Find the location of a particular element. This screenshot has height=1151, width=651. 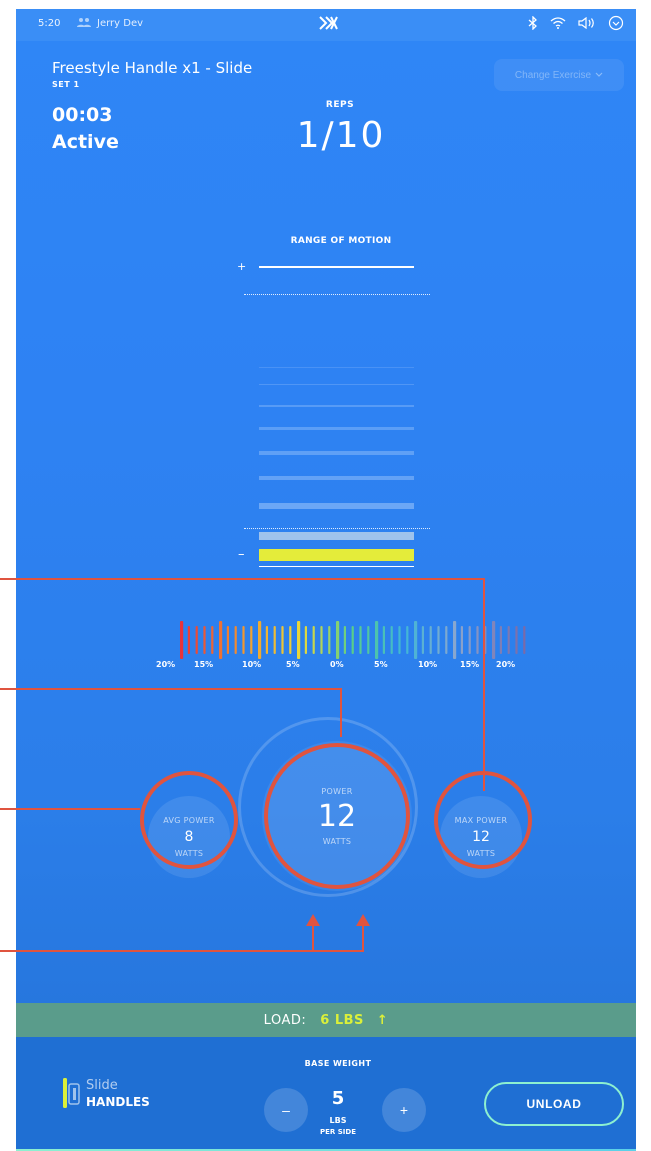

handles-icon is located at coordinates (72, 1095).